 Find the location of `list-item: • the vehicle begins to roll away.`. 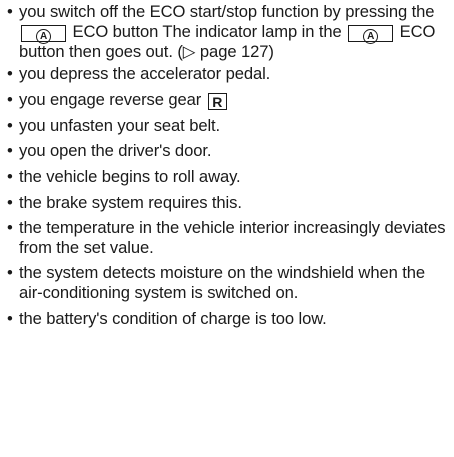

list-item: • the vehicle begins to roll away. is located at coordinates (229, 177).